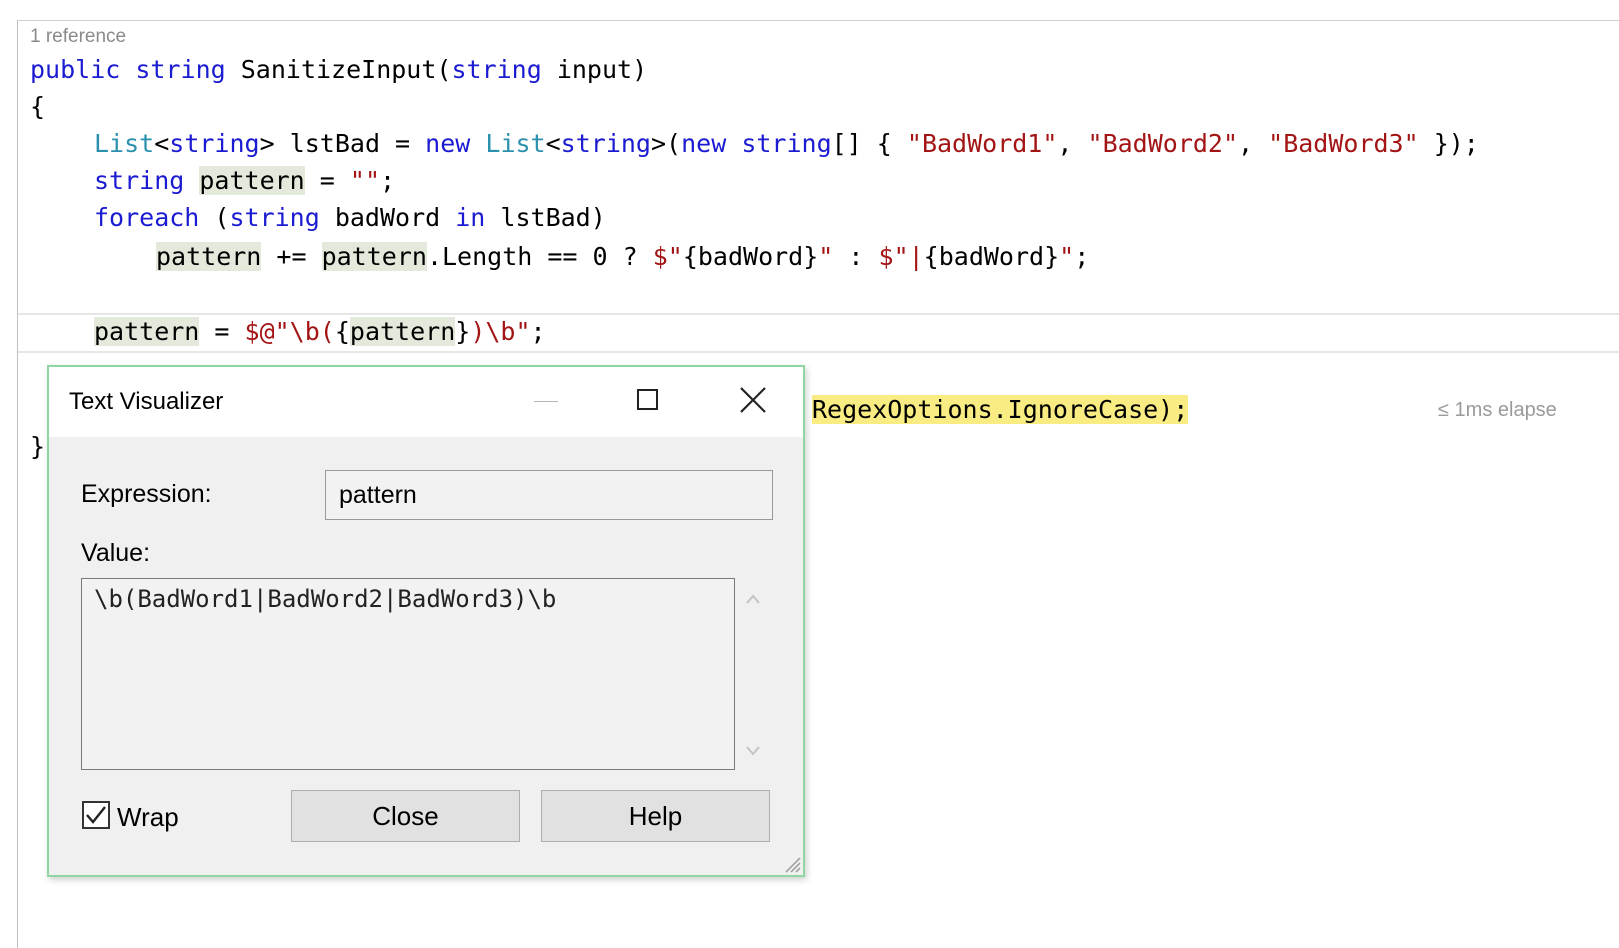 This screenshot has height=948, width=1619. Describe the element at coordinates (147, 217) in the screenshot. I see `keyword: foreach` at that location.